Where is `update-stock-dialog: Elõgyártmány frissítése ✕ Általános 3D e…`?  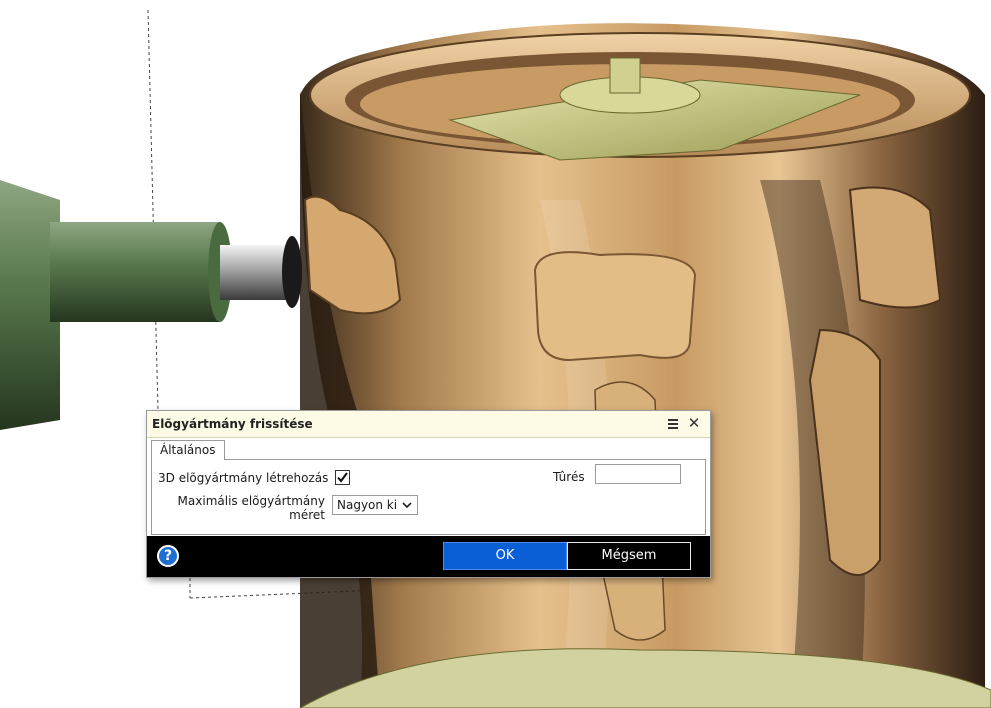
update-stock-dialog: Elõgyártmány frissítése ✕ Általános 3D e… is located at coordinates (428, 494).